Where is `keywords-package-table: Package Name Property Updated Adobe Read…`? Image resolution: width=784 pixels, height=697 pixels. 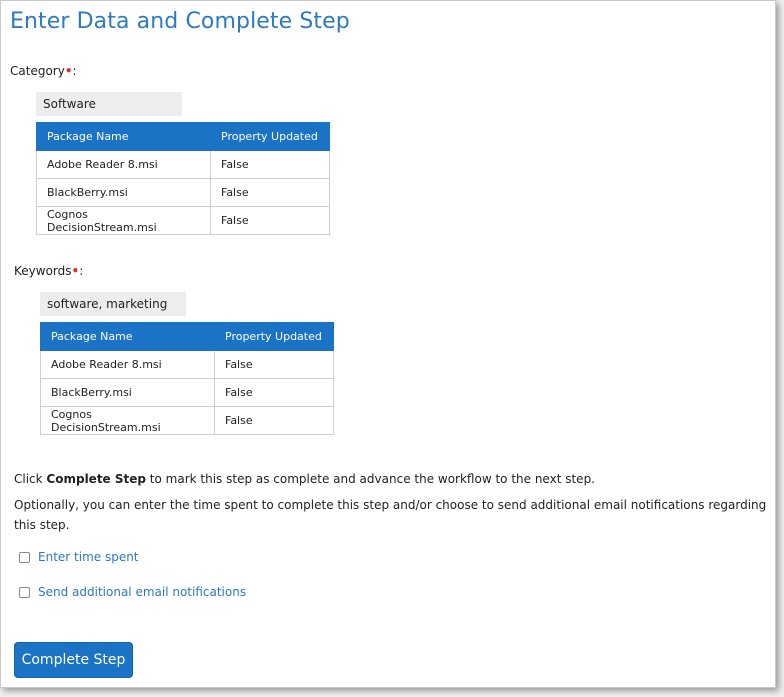 keywords-package-table: Package Name Property Updated Adobe Read… is located at coordinates (187, 378).